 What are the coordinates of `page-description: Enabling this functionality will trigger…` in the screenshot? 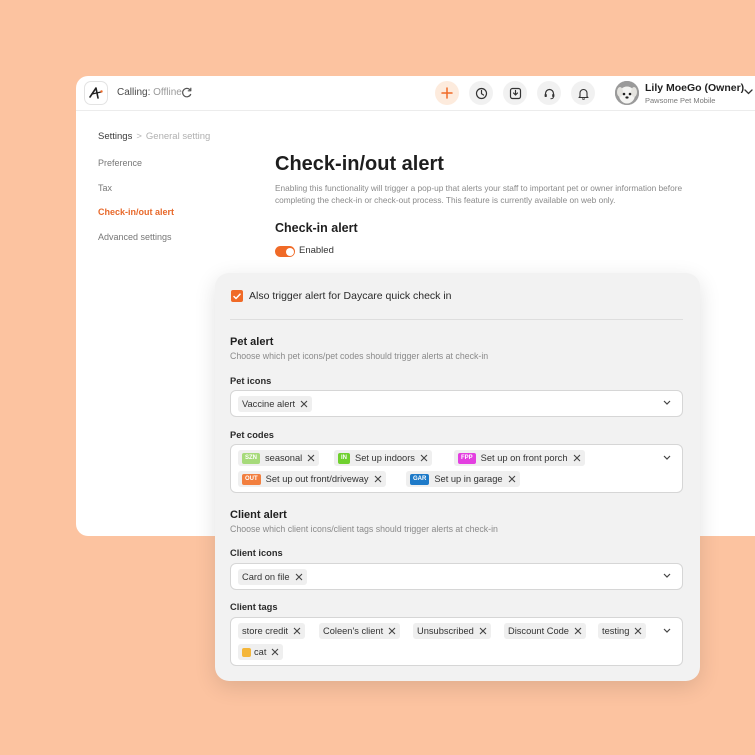 It's located at (479, 194).